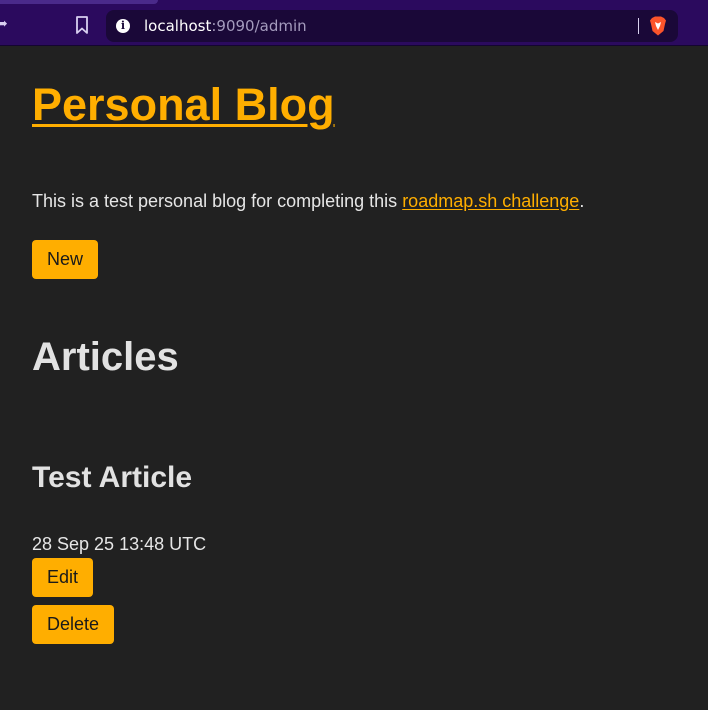  Describe the element at coordinates (178, 26) in the screenshot. I see `url-host: localhost` at that location.